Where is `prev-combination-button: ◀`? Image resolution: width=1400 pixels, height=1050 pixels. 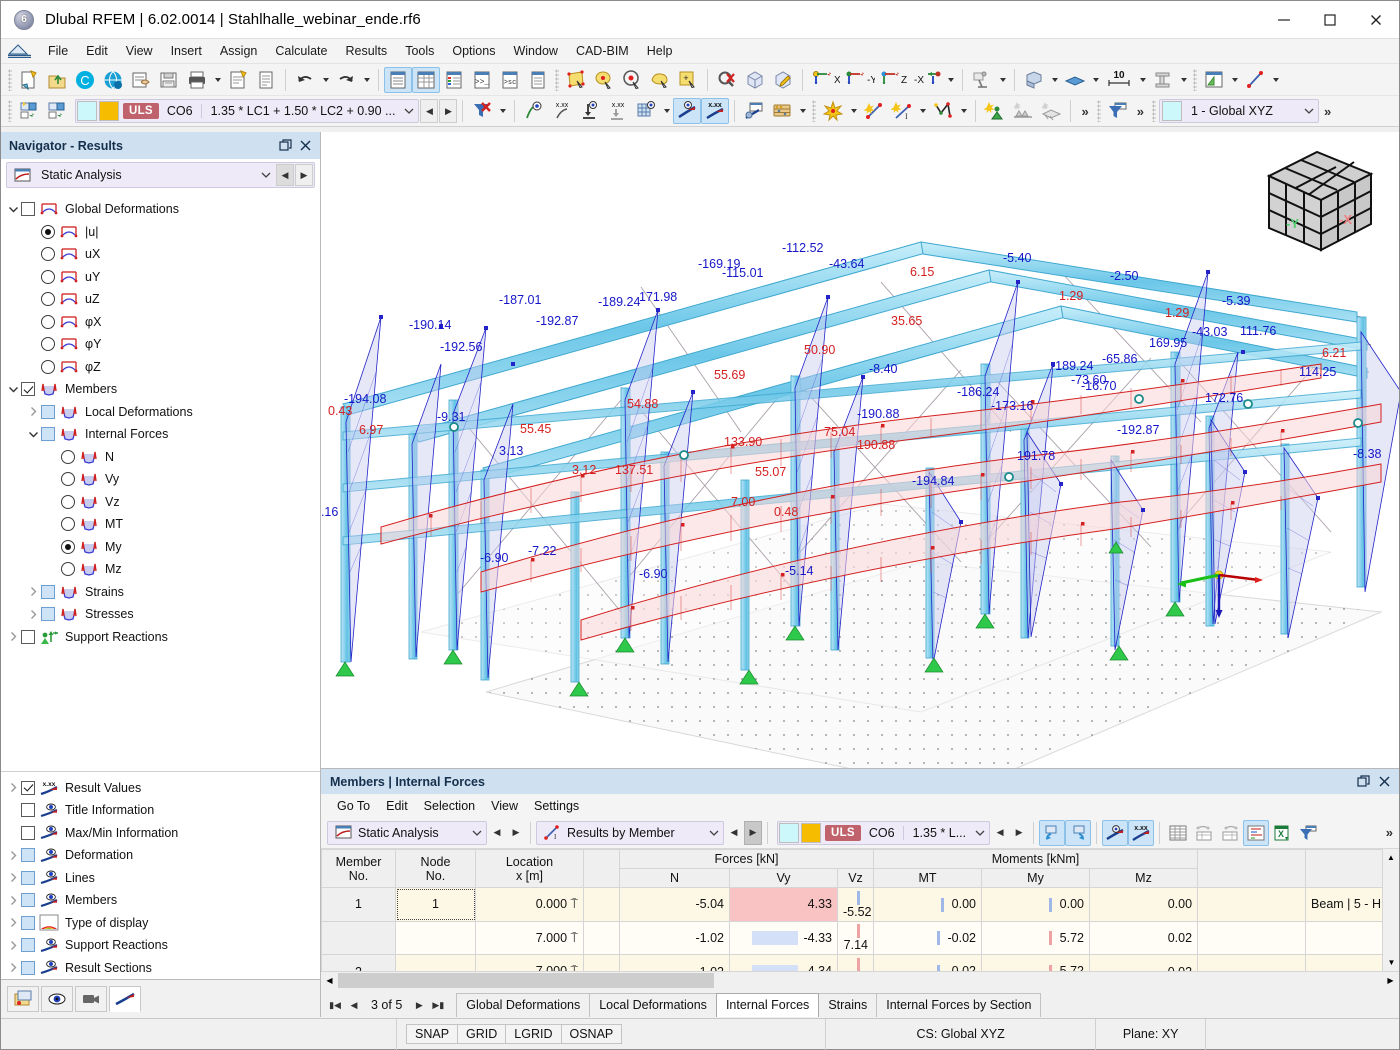
prev-combination-button: ◀ is located at coordinates (429, 111).